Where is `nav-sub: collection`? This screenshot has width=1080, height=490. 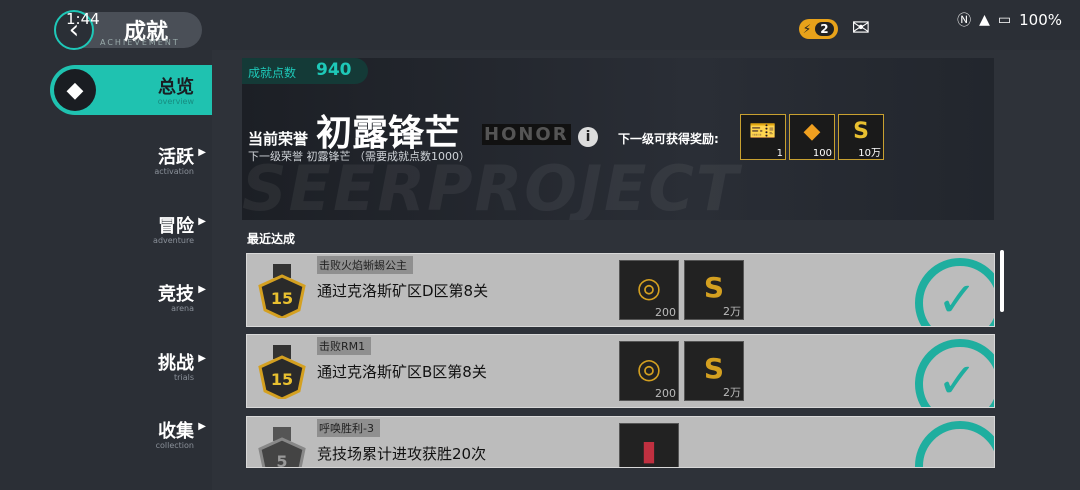 nav-sub: collection is located at coordinates (174, 445).